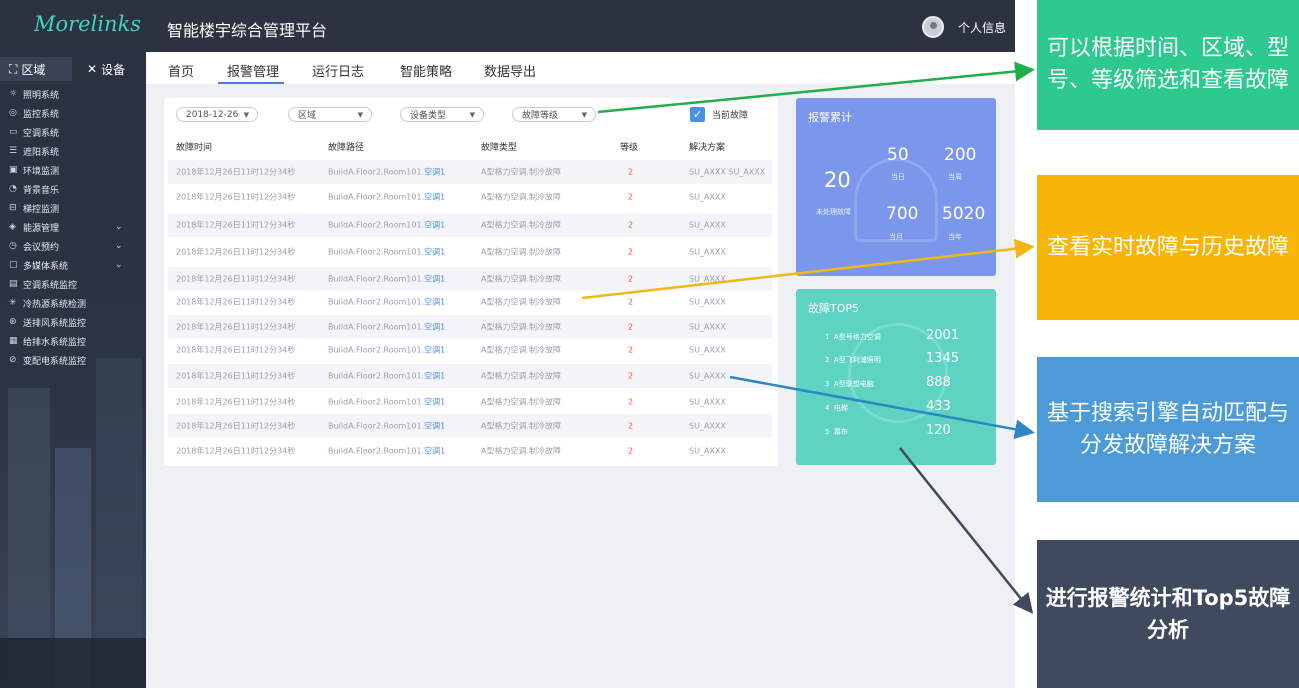  Describe the element at coordinates (827, 337) in the screenshot. I see `top5-rank: 1` at that location.